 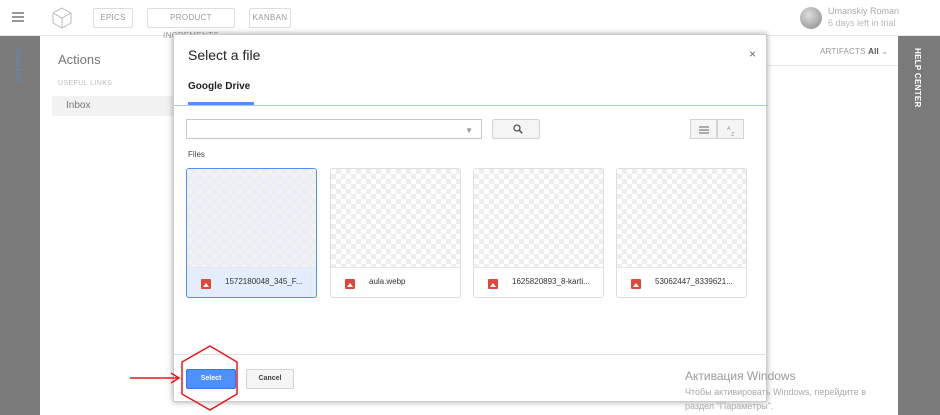 What do you see at coordinates (471, 354) in the screenshot?
I see `dialog-footer-divider` at bounding box center [471, 354].